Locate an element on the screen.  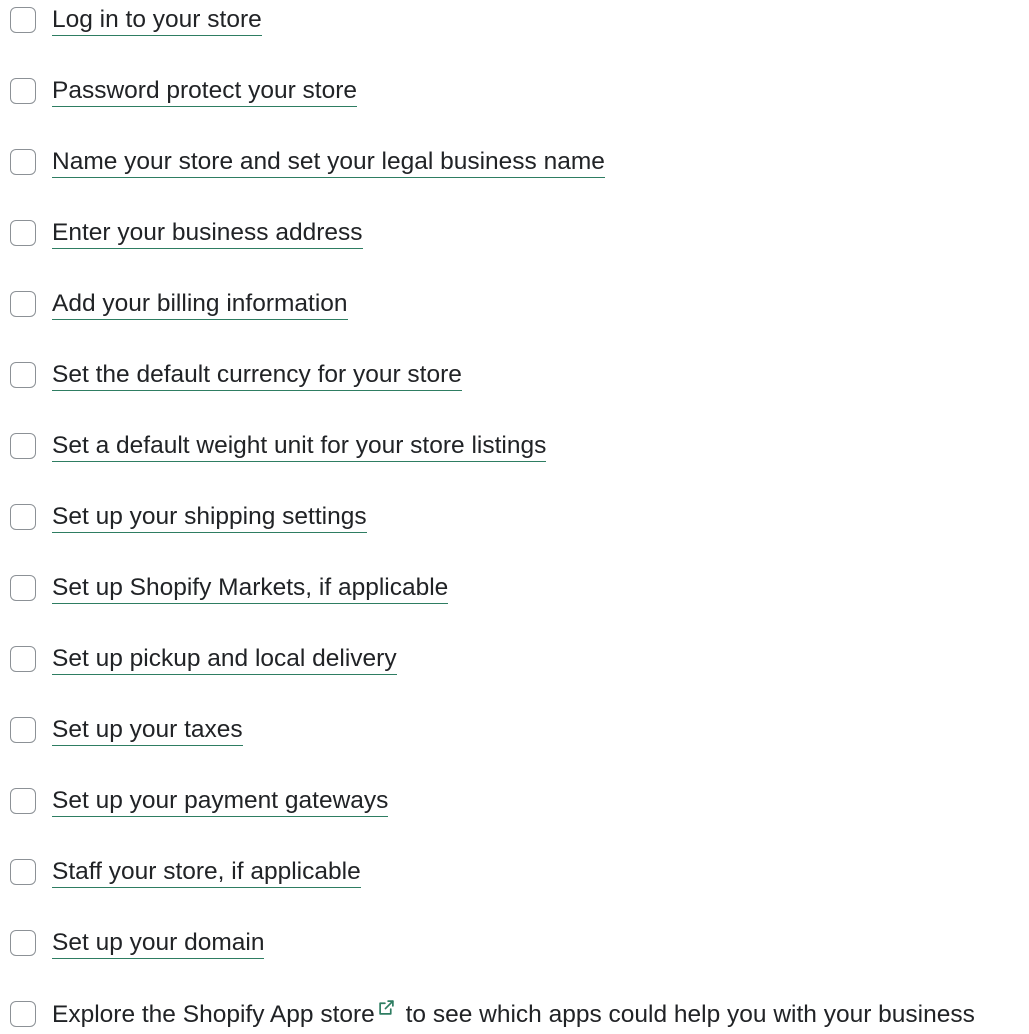
checklist-item-label: Staff your store, if applicable is located at coordinates (206, 872).